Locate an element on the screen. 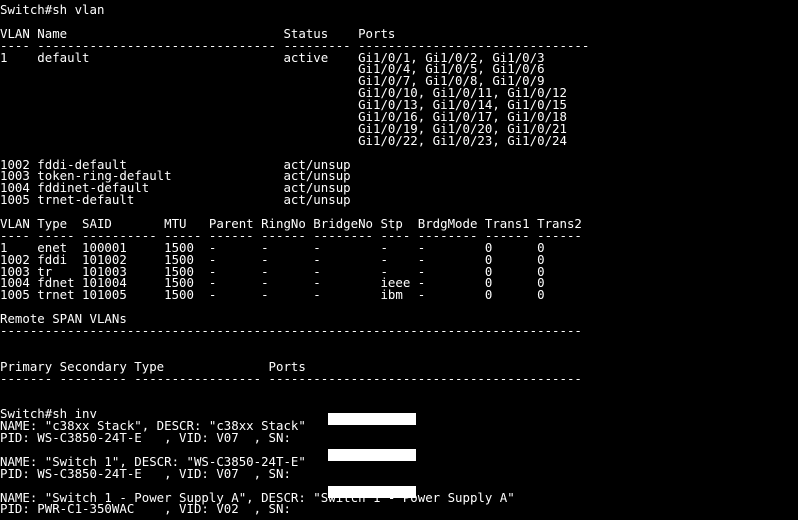 This screenshot has height=520, width=798. terminal-line: 1005 trnet-default act/unsup is located at coordinates (175, 200).